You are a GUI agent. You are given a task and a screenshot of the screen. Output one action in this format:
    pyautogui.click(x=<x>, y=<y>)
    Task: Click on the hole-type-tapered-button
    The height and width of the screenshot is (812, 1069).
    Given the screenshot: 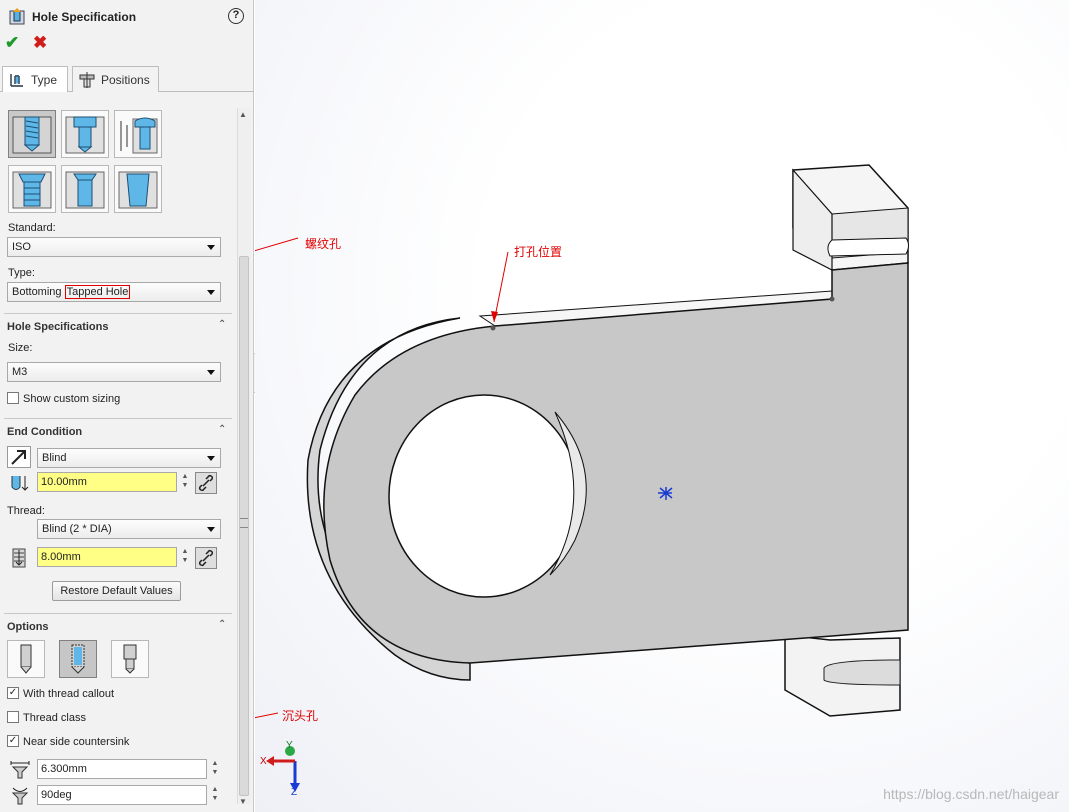 What is the action you would take?
    pyautogui.click(x=32, y=189)
    